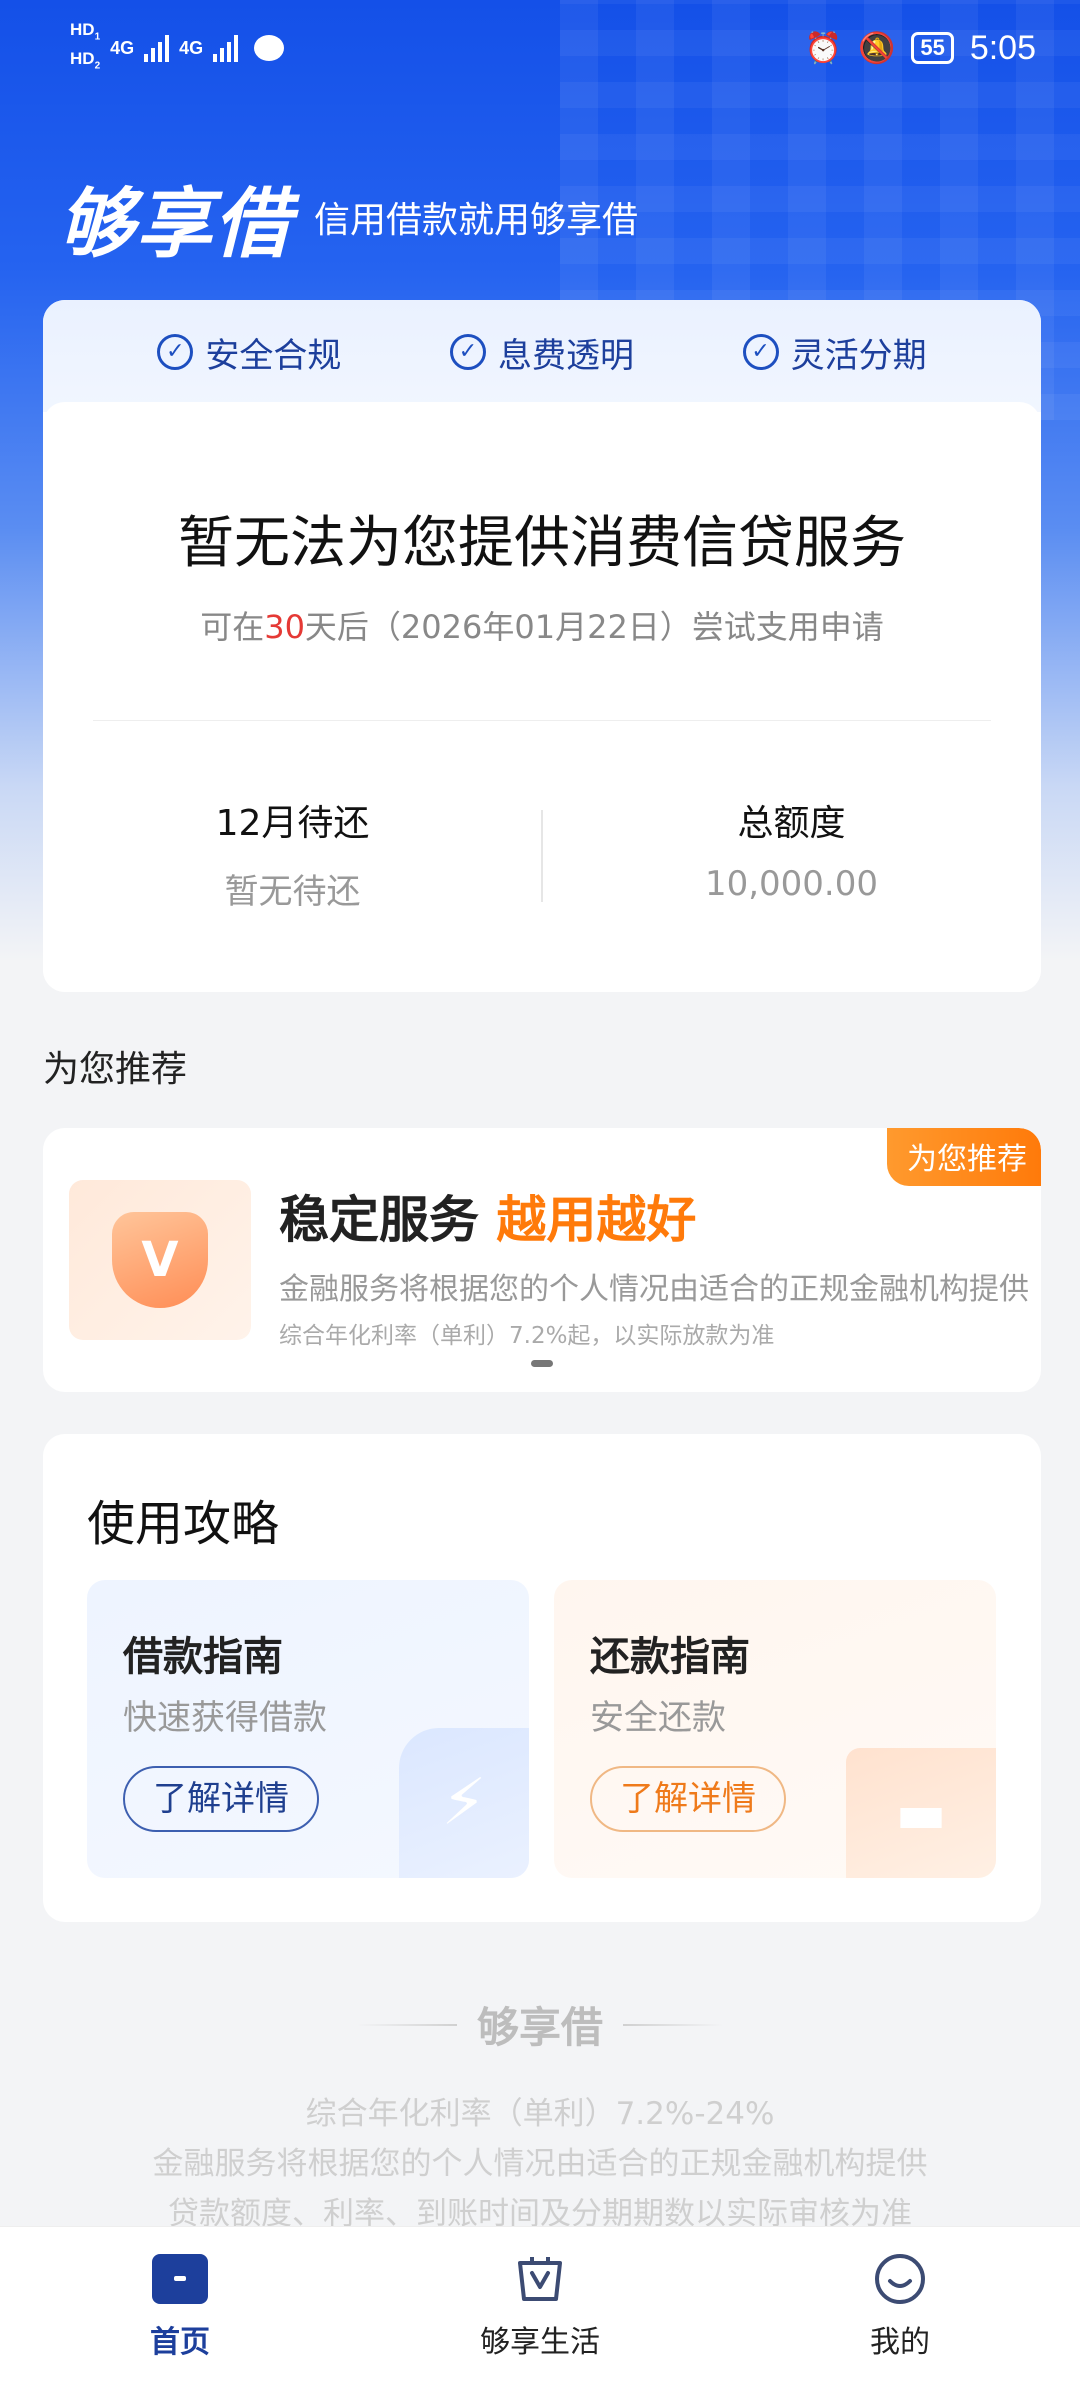  What do you see at coordinates (292, 853) in the screenshot?
I see `repayment-due-stat: 12月待还 暂无待还` at bounding box center [292, 853].